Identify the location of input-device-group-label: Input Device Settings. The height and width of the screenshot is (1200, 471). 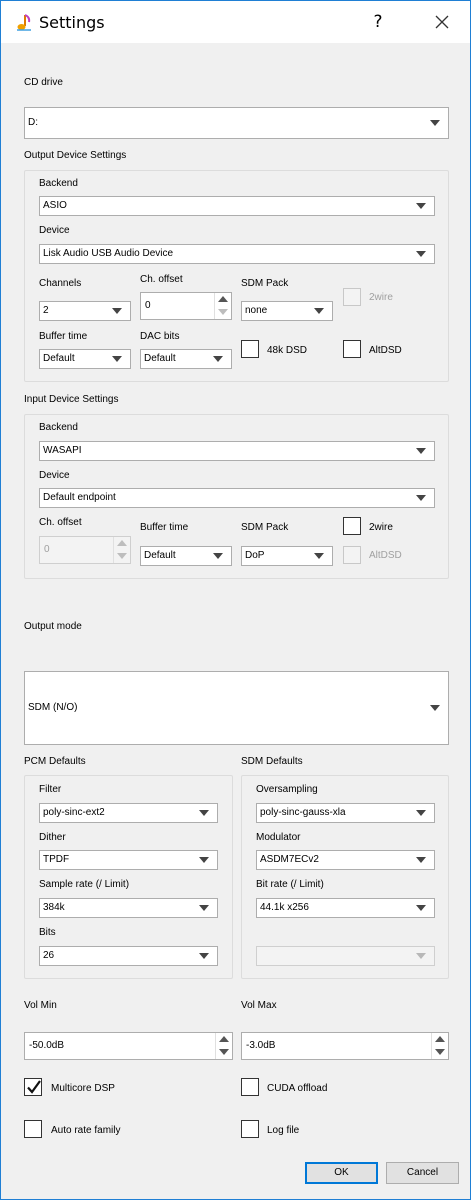
(71, 399).